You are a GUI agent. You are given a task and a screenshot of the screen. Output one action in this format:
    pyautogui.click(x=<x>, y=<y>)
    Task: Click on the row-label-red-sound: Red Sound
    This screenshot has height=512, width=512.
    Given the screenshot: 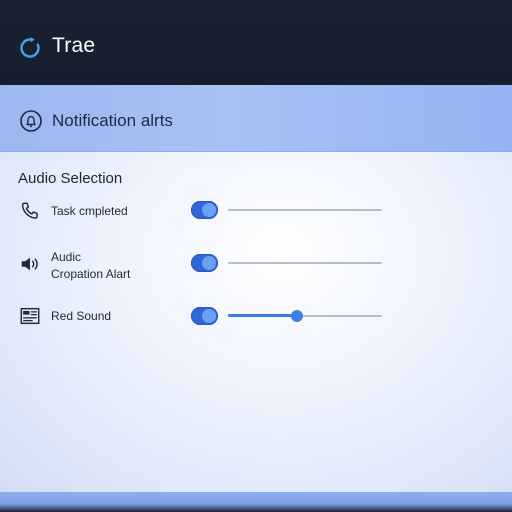 What is the action you would take?
    pyautogui.click(x=81, y=316)
    